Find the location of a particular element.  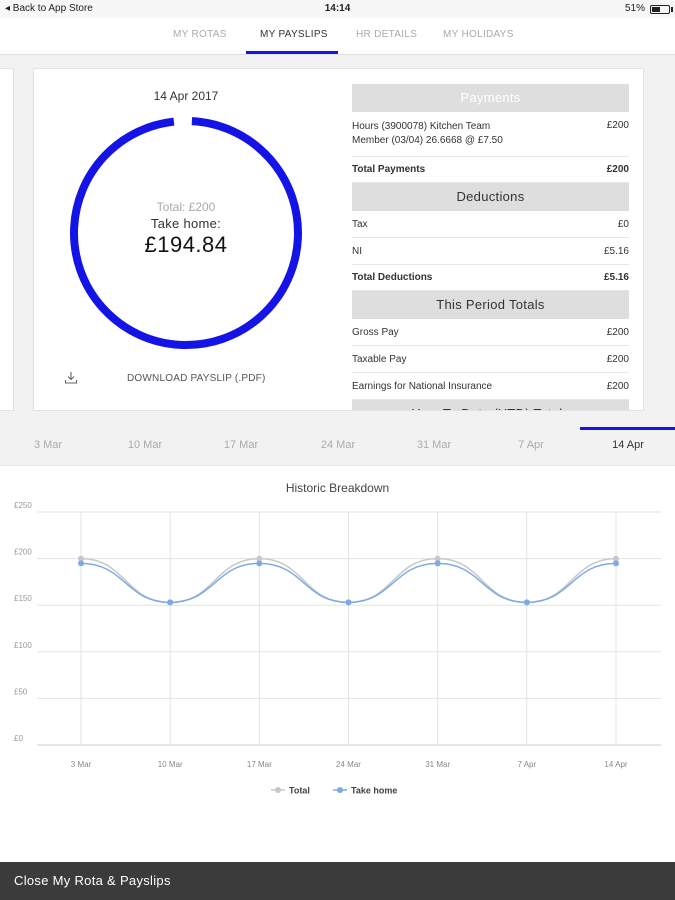

date-tab: 7 Apr is located at coordinates (531, 445).